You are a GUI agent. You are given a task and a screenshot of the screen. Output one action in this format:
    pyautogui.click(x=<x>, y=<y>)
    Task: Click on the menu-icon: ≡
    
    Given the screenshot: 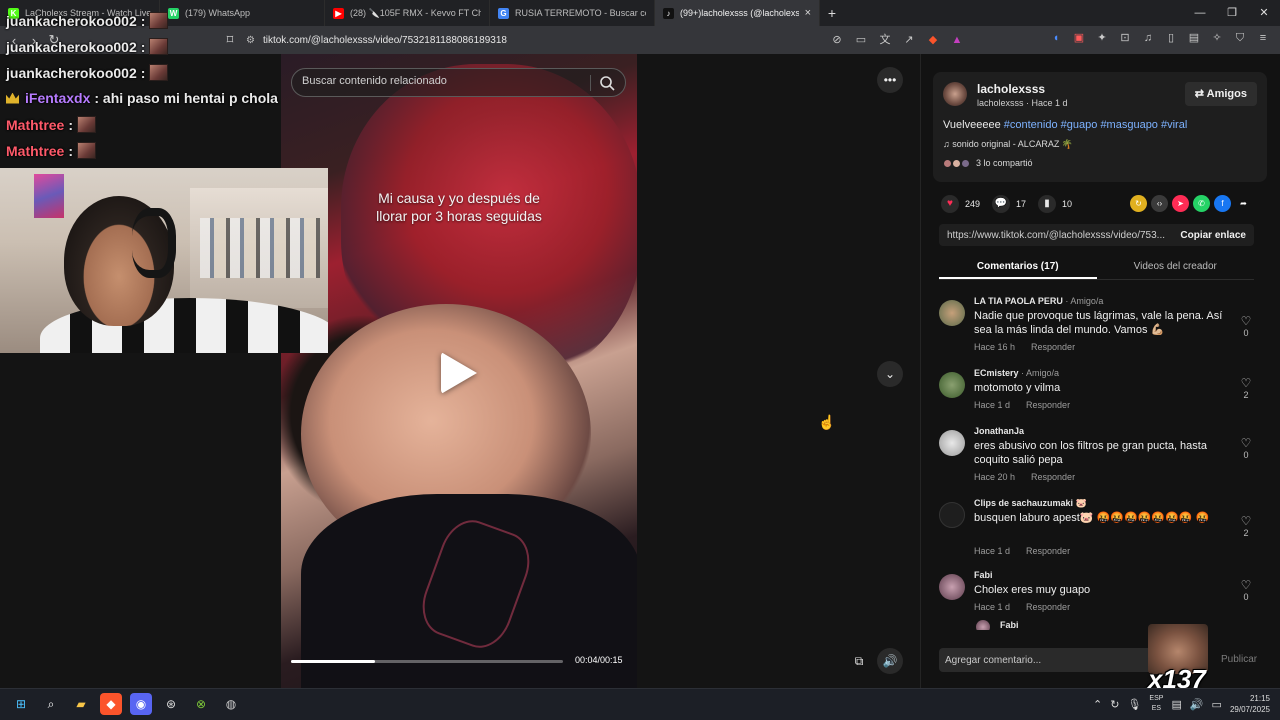 What is the action you would take?
    pyautogui.click(x=1263, y=38)
    